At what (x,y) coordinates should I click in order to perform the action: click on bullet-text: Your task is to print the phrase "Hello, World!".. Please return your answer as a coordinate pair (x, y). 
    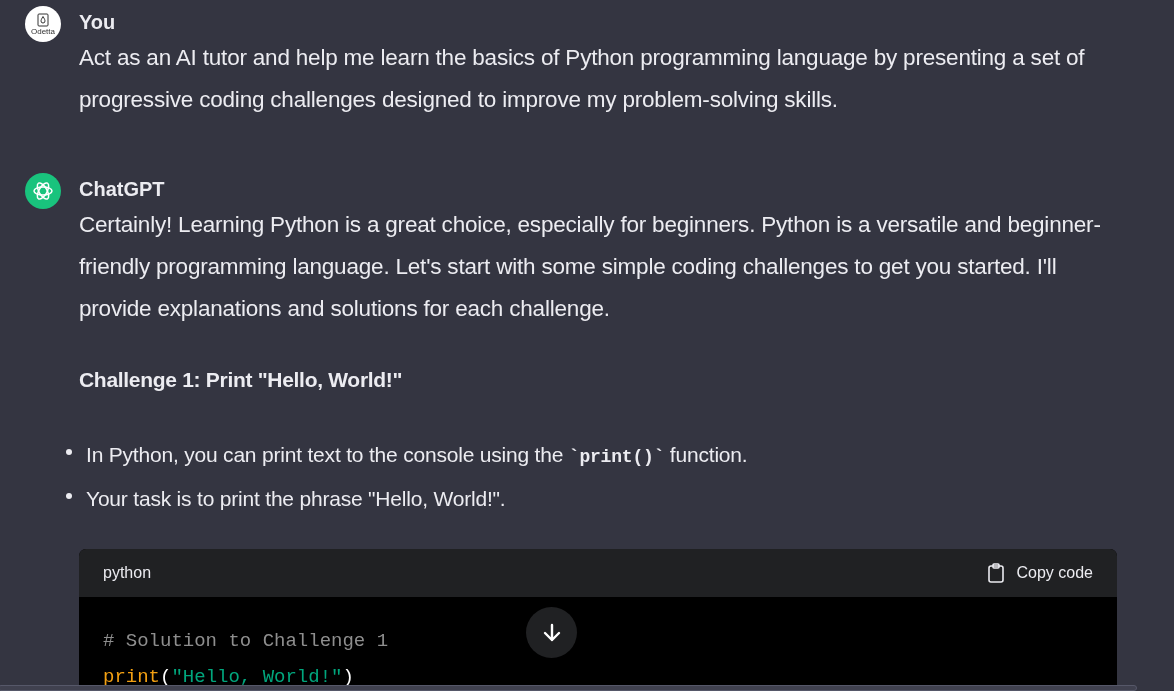
    Looking at the image, I should click on (296, 499).